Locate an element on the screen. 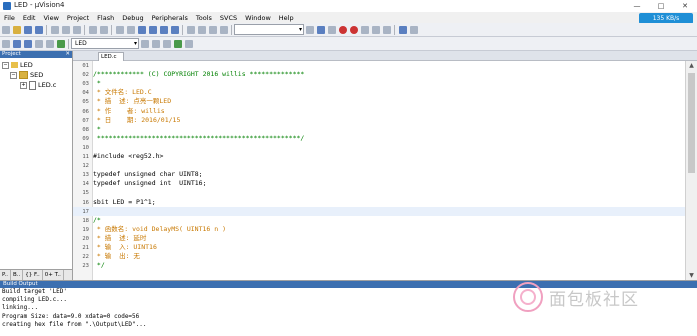  paste-icon is located at coordinates (76, 29).